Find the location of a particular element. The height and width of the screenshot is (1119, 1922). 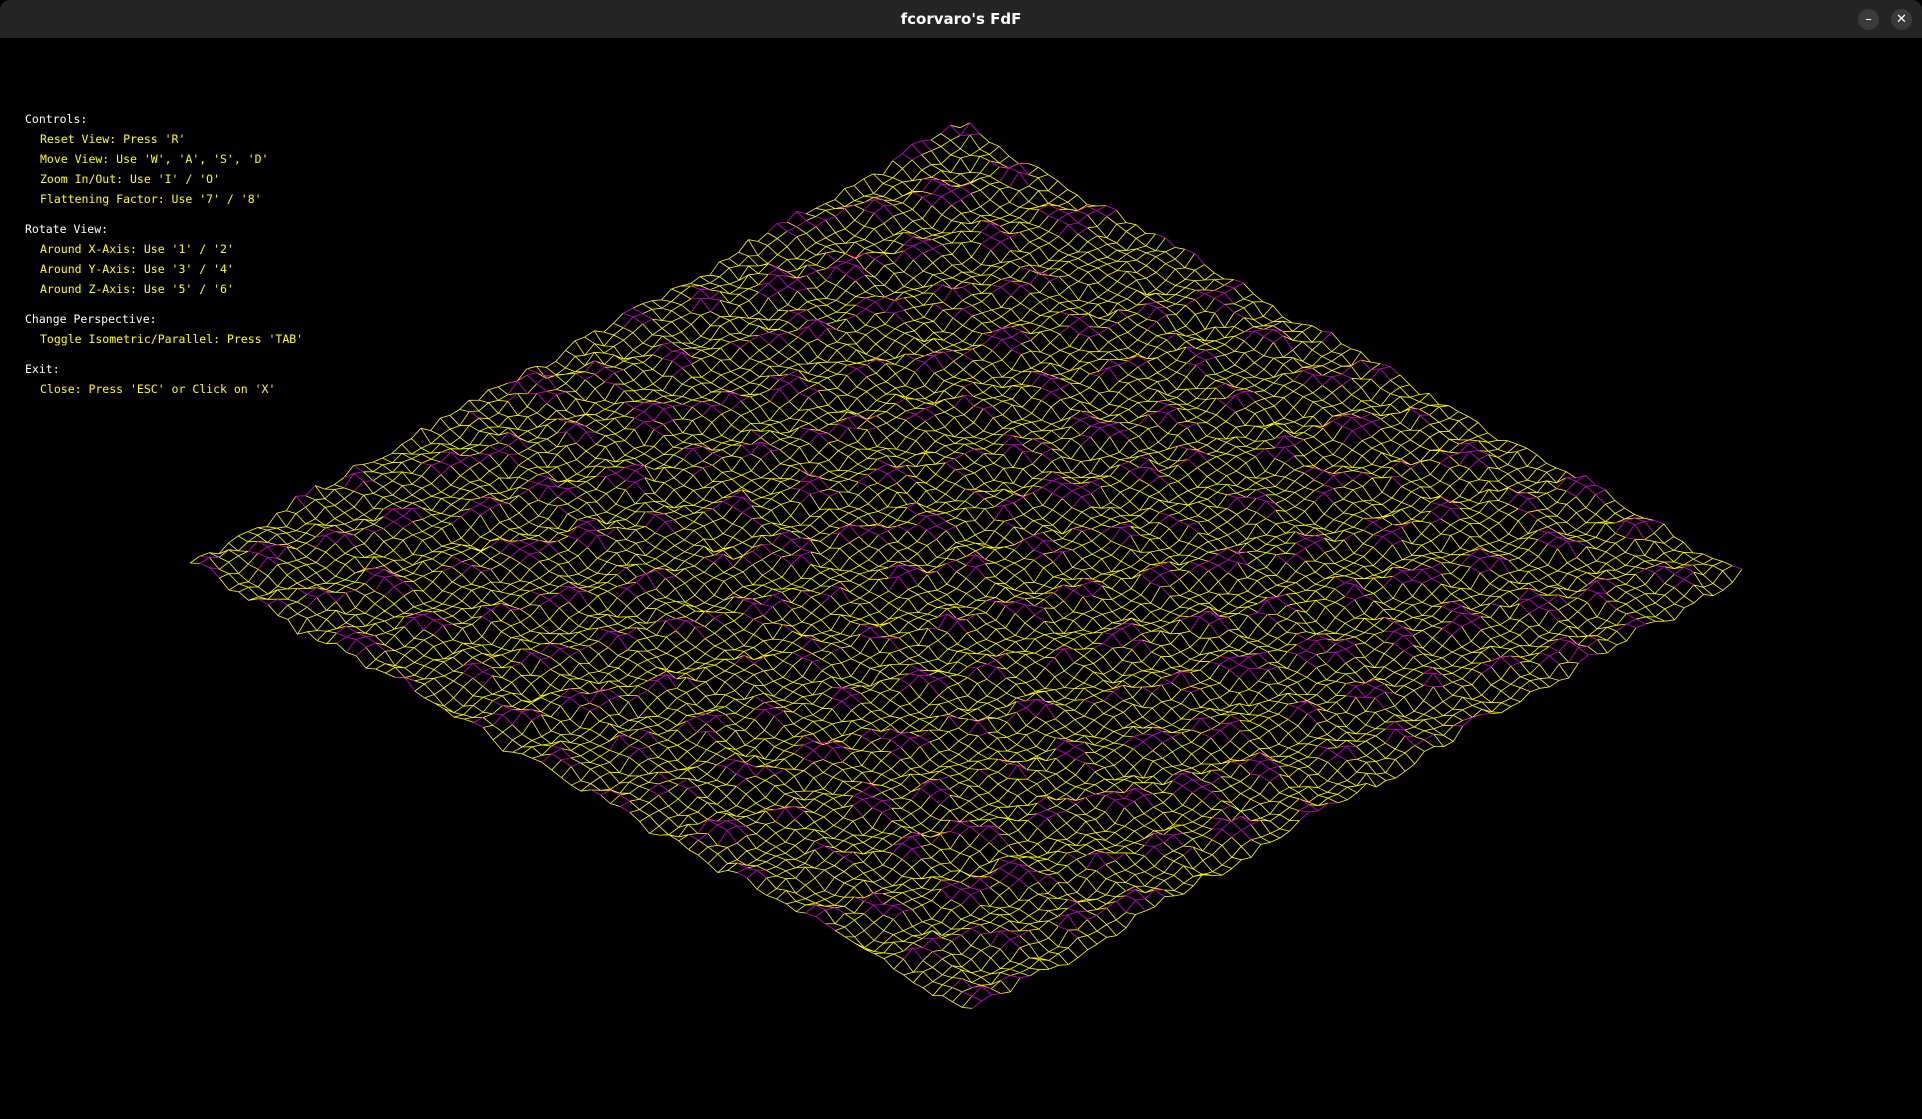

close-button: ✕ is located at coordinates (1901, 19).